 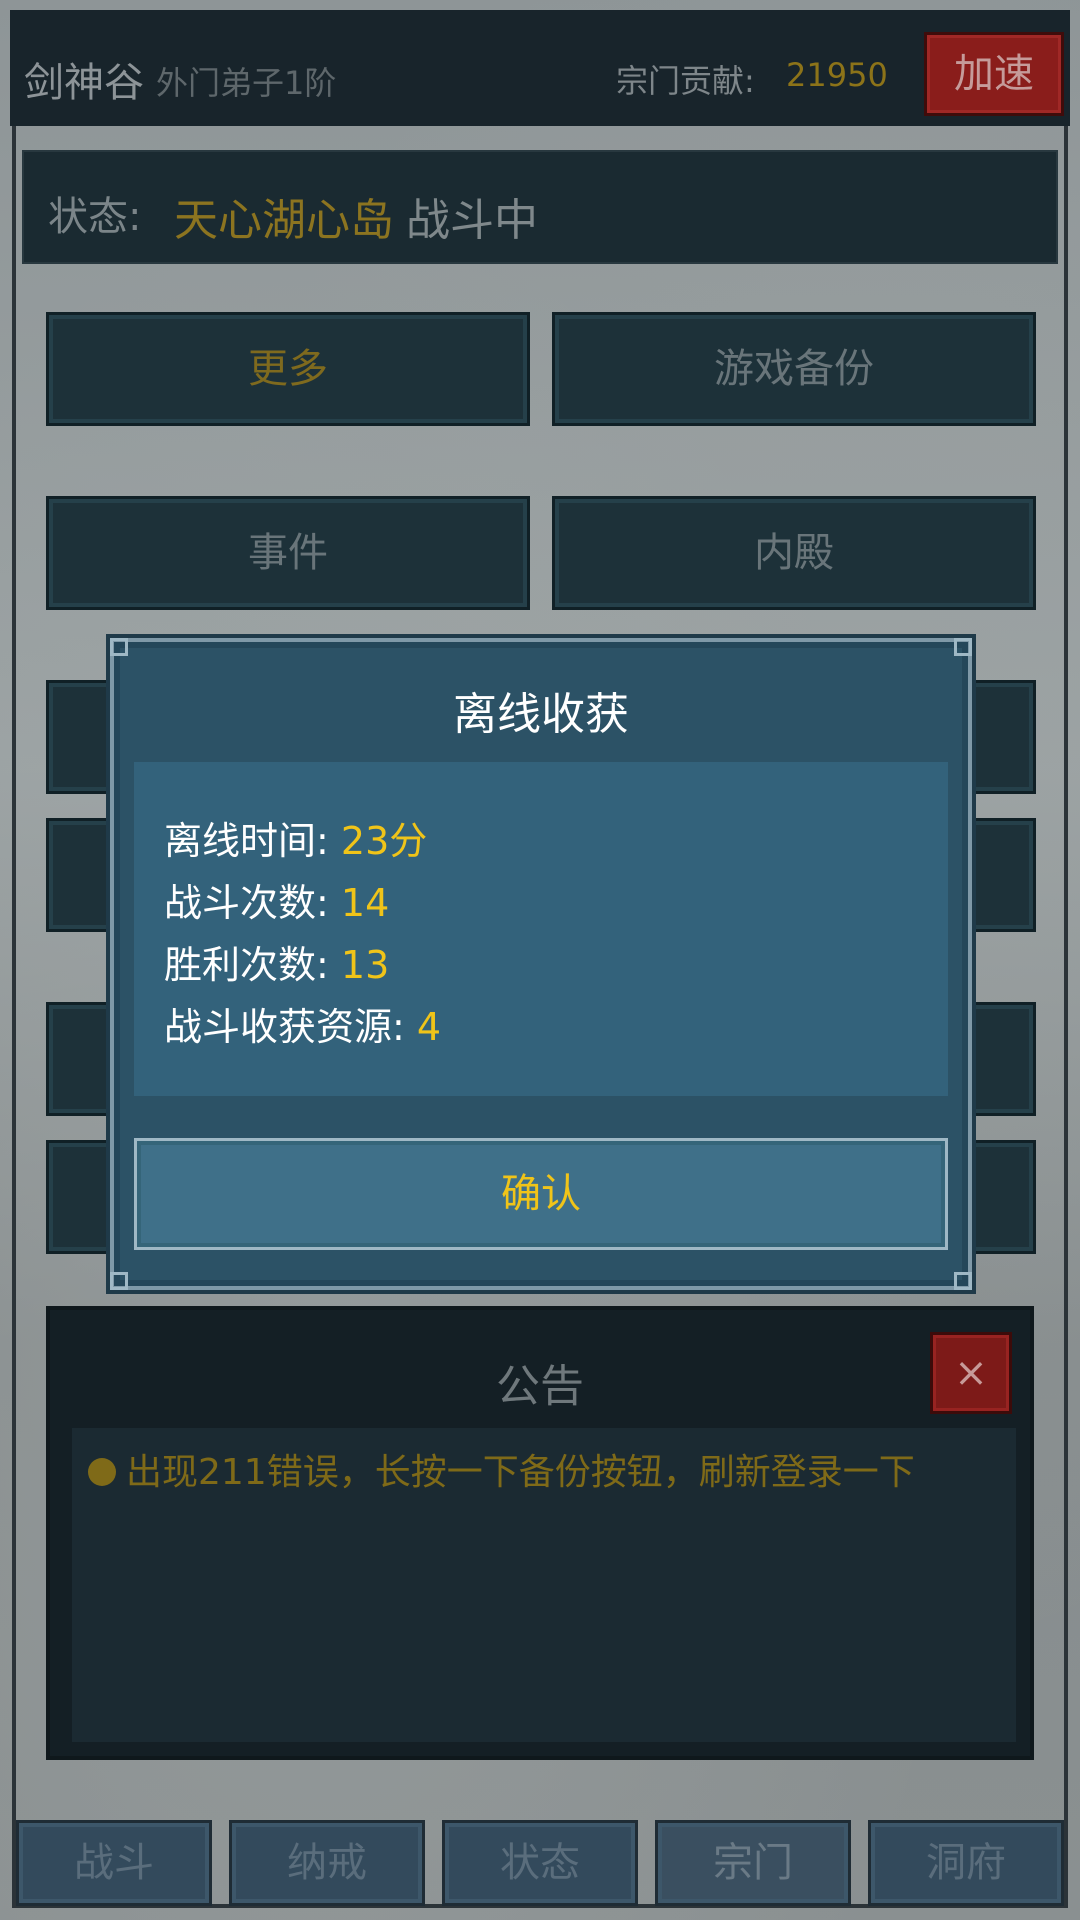 I want to click on more-button: 更多, so click(x=288, y=369).